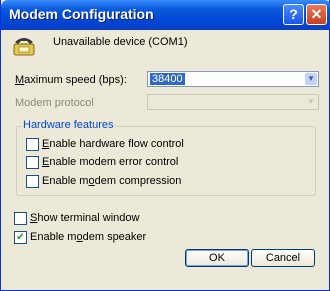  I want to click on max-speed-select: 38400 ▼, so click(233, 79).